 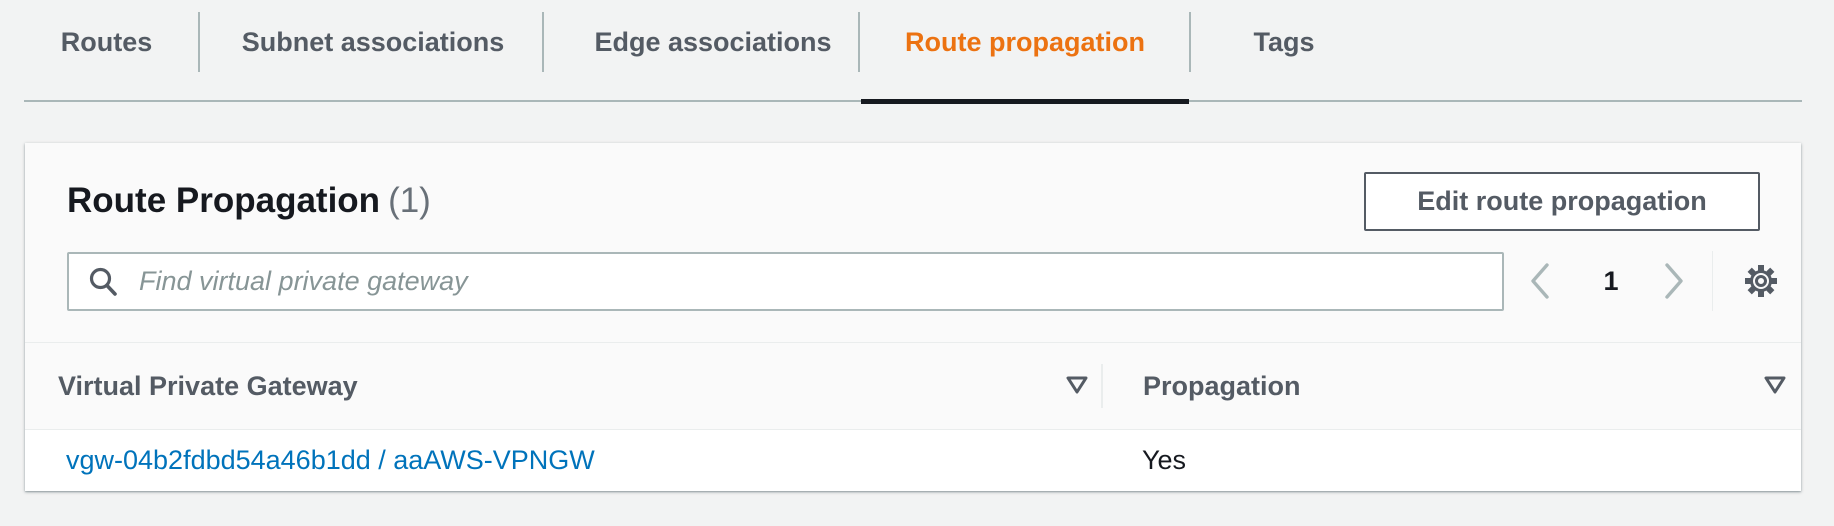 What do you see at coordinates (1284, 51) in the screenshot?
I see `tab-tags: Tags` at bounding box center [1284, 51].